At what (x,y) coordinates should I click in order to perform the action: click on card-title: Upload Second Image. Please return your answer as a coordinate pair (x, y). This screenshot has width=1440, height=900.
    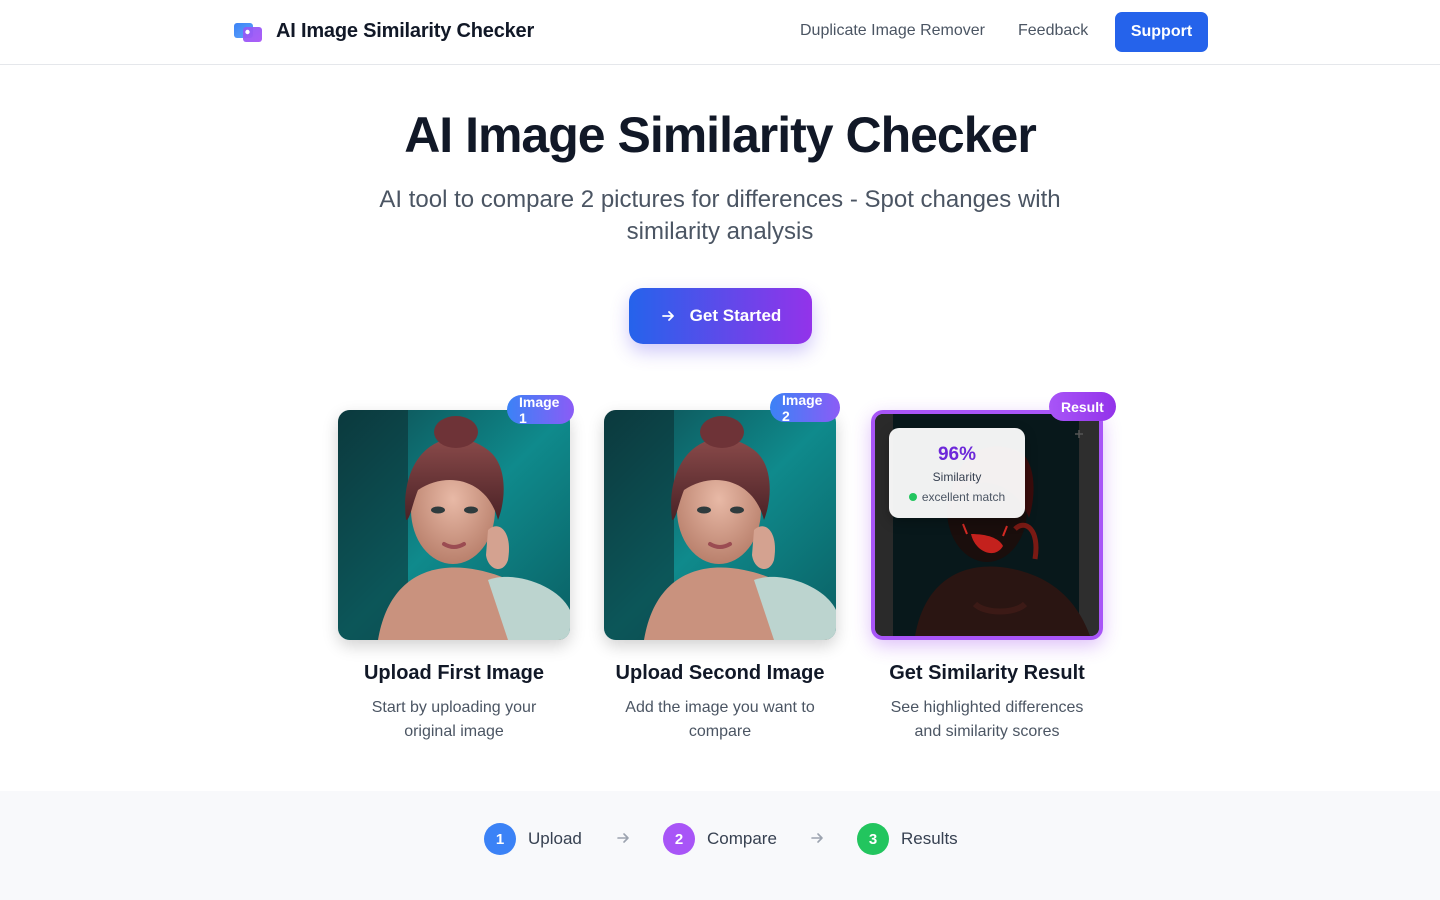
    Looking at the image, I should click on (720, 673).